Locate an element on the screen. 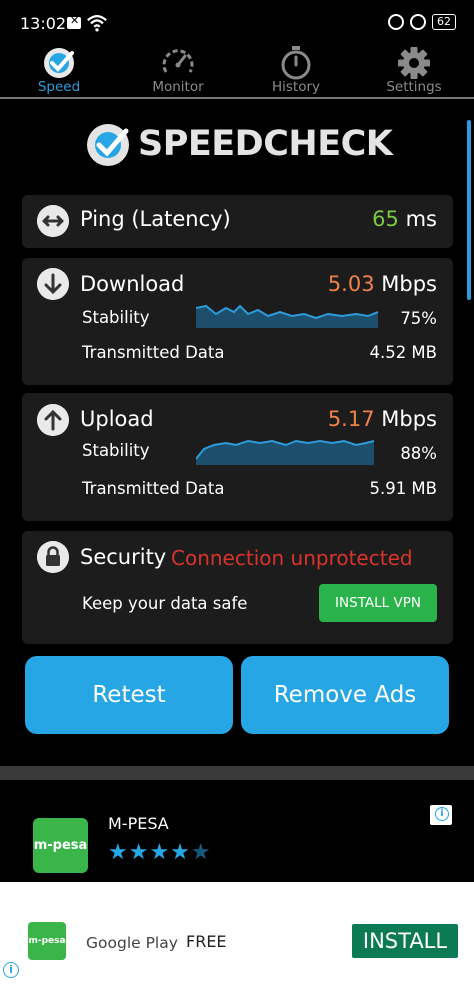 The height and width of the screenshot is (1000, 474). arrows-horizontal-icon is located at coordinates (53, 221).